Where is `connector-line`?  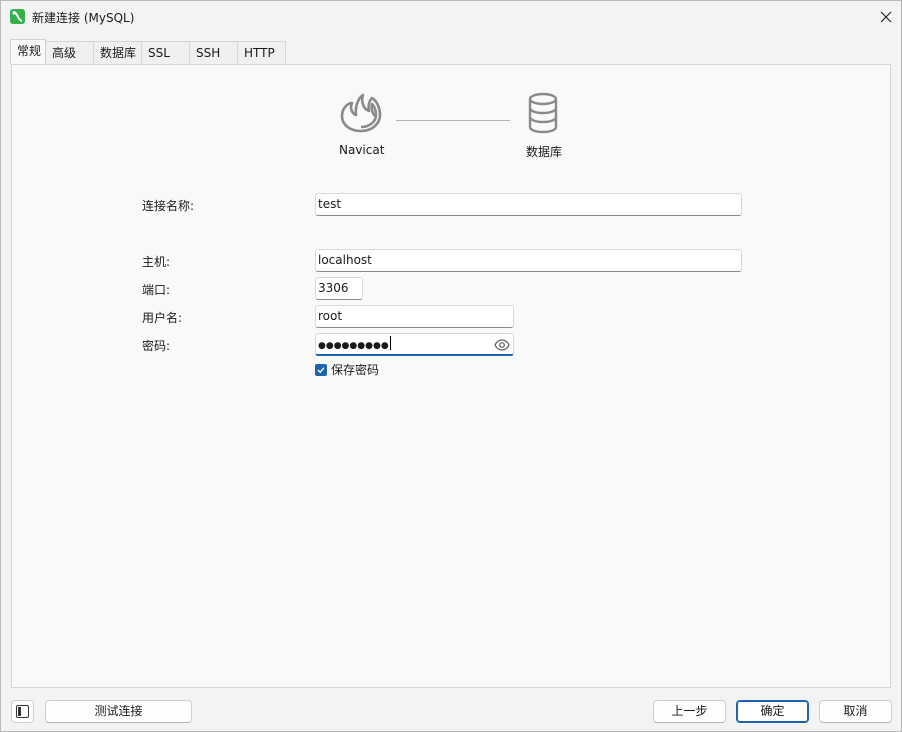 connector-line is located at coordinates (453, 120).